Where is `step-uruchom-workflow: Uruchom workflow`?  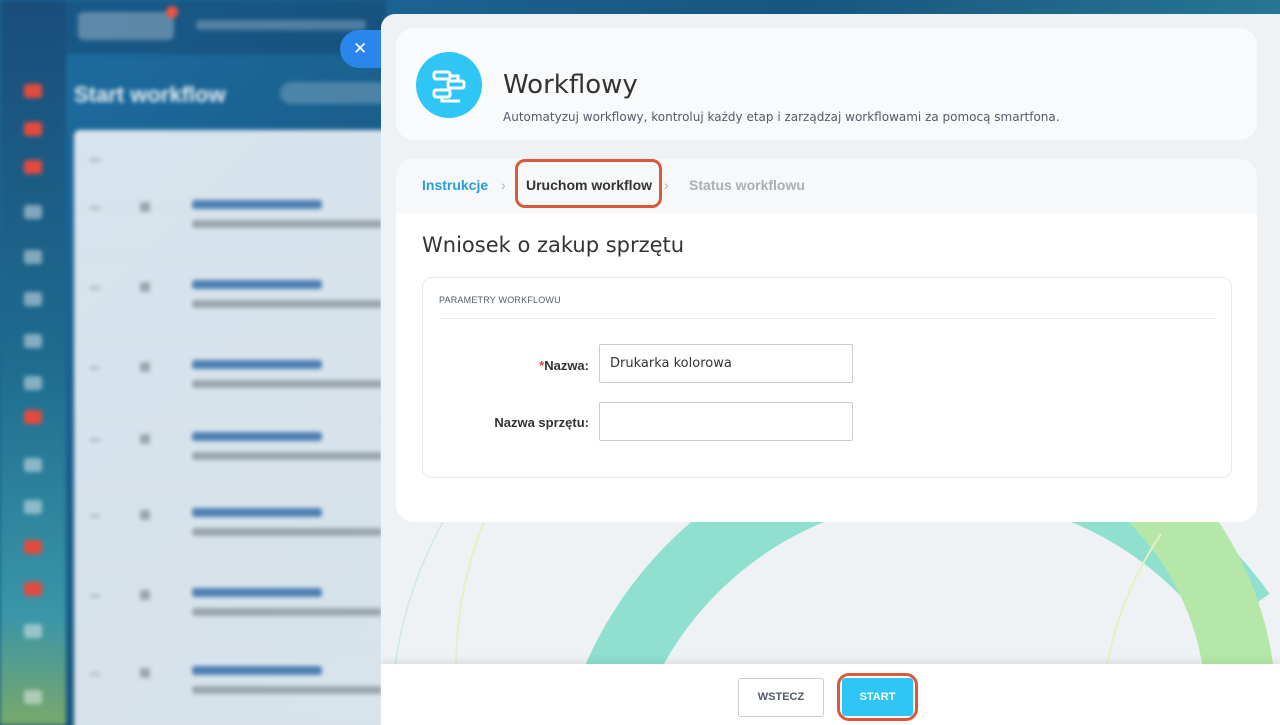
step-uruchom-workflow: Uruchom workflow is located at coordinates (589, 185).